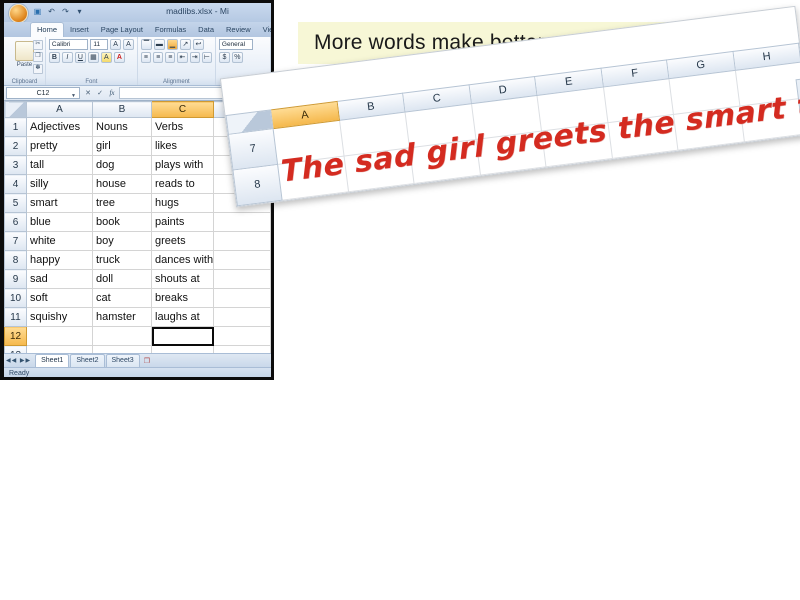  Describe the element at coordinates (59, 127) in the screenshot. I see `cell-a1: Adjectives` at that location.